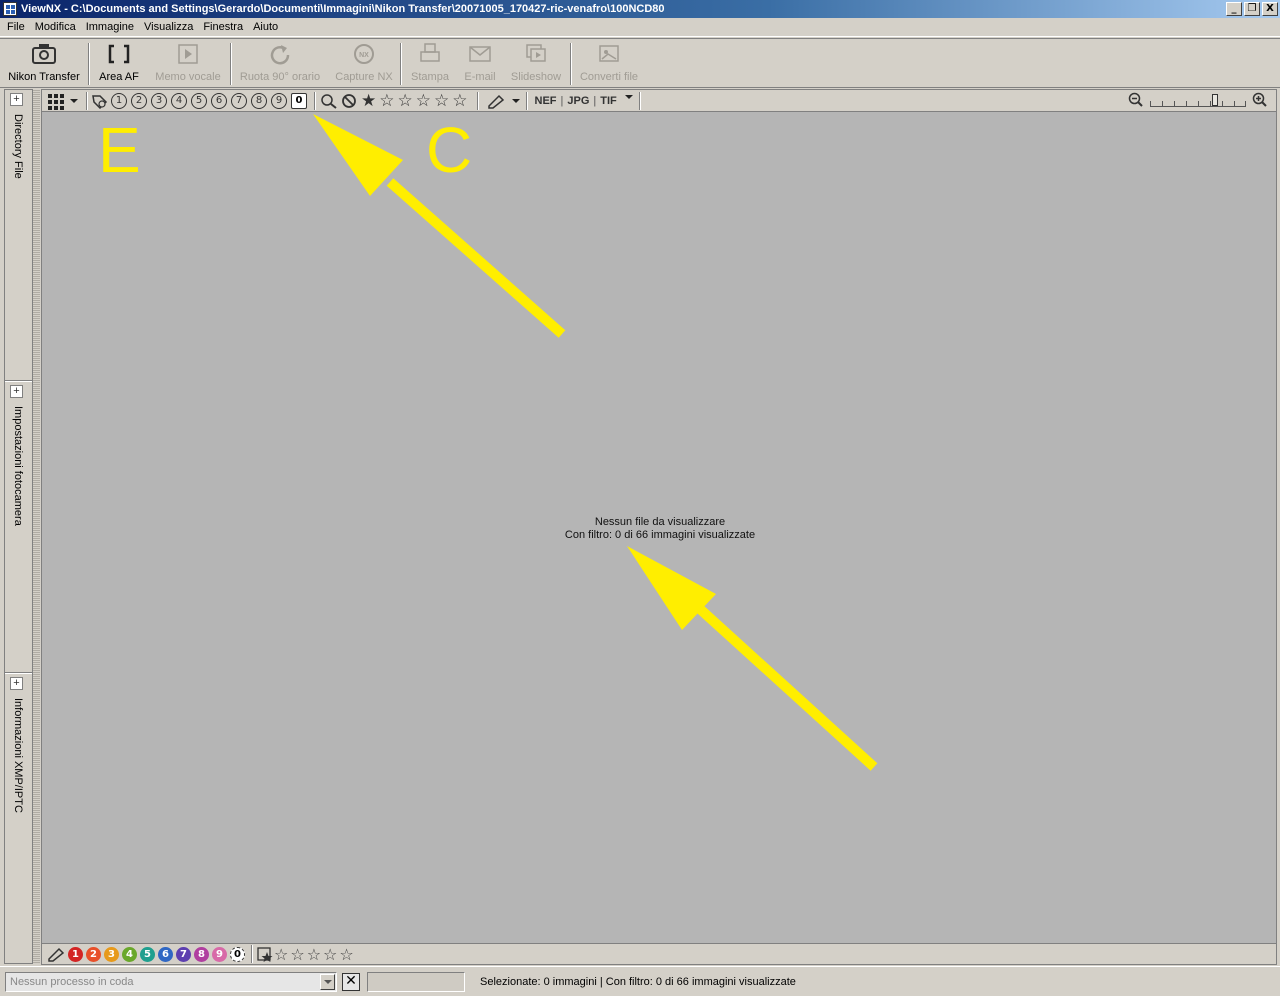 Image resolution: width=1280 pixels, height=996 pixels. I want to click on label-rating-bar: 1234567890 ☆ ☆ ☆ ☆ ☆, so click(659, 954).